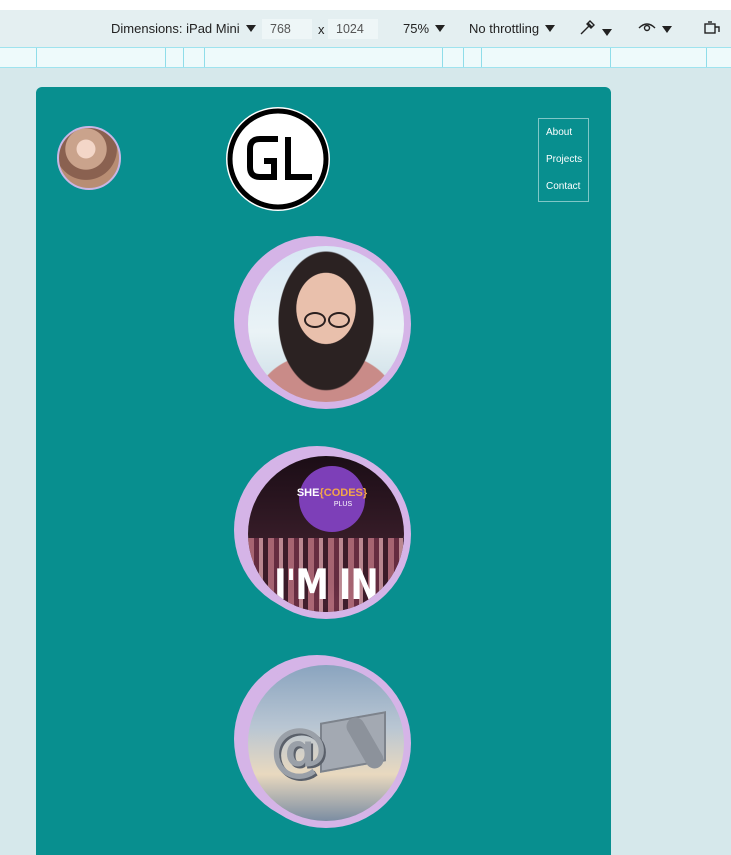  Describe the element at coordinates (89, 158) in the screenshot. I see `avatar` at that location.